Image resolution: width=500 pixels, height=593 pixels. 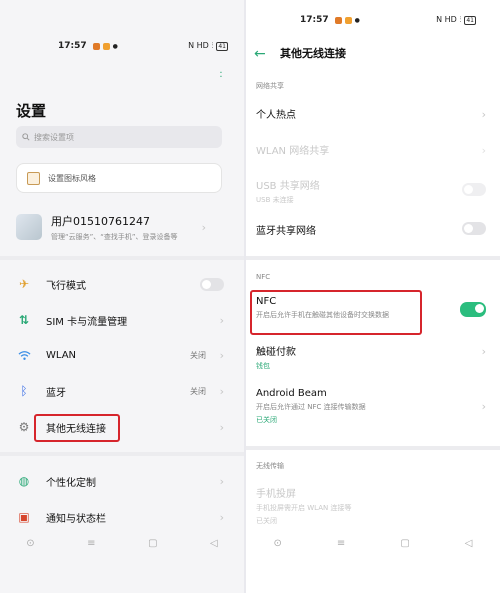 What do you see at coordinates (260, 54) in the screenshot?
I see `back-arrow-icon: ←` at bounding box center [260, 54].